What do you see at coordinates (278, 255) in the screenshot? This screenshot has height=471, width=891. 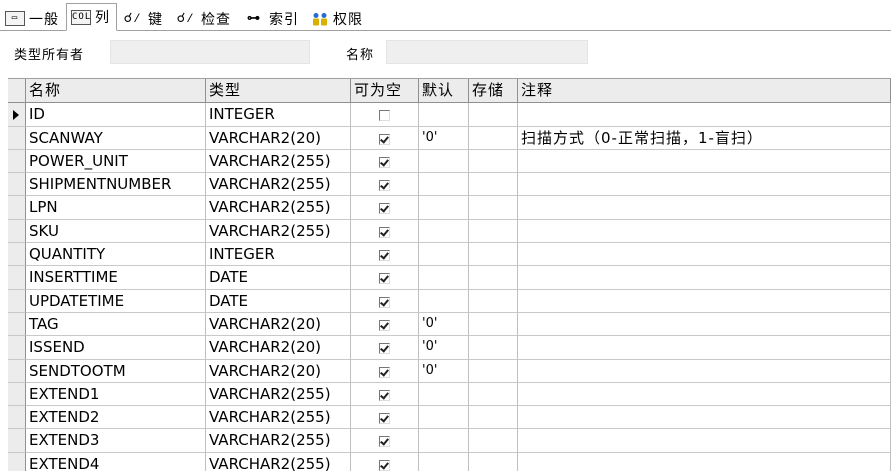 I see `cell-type: INTEGER` at bounding box center [278, 255].